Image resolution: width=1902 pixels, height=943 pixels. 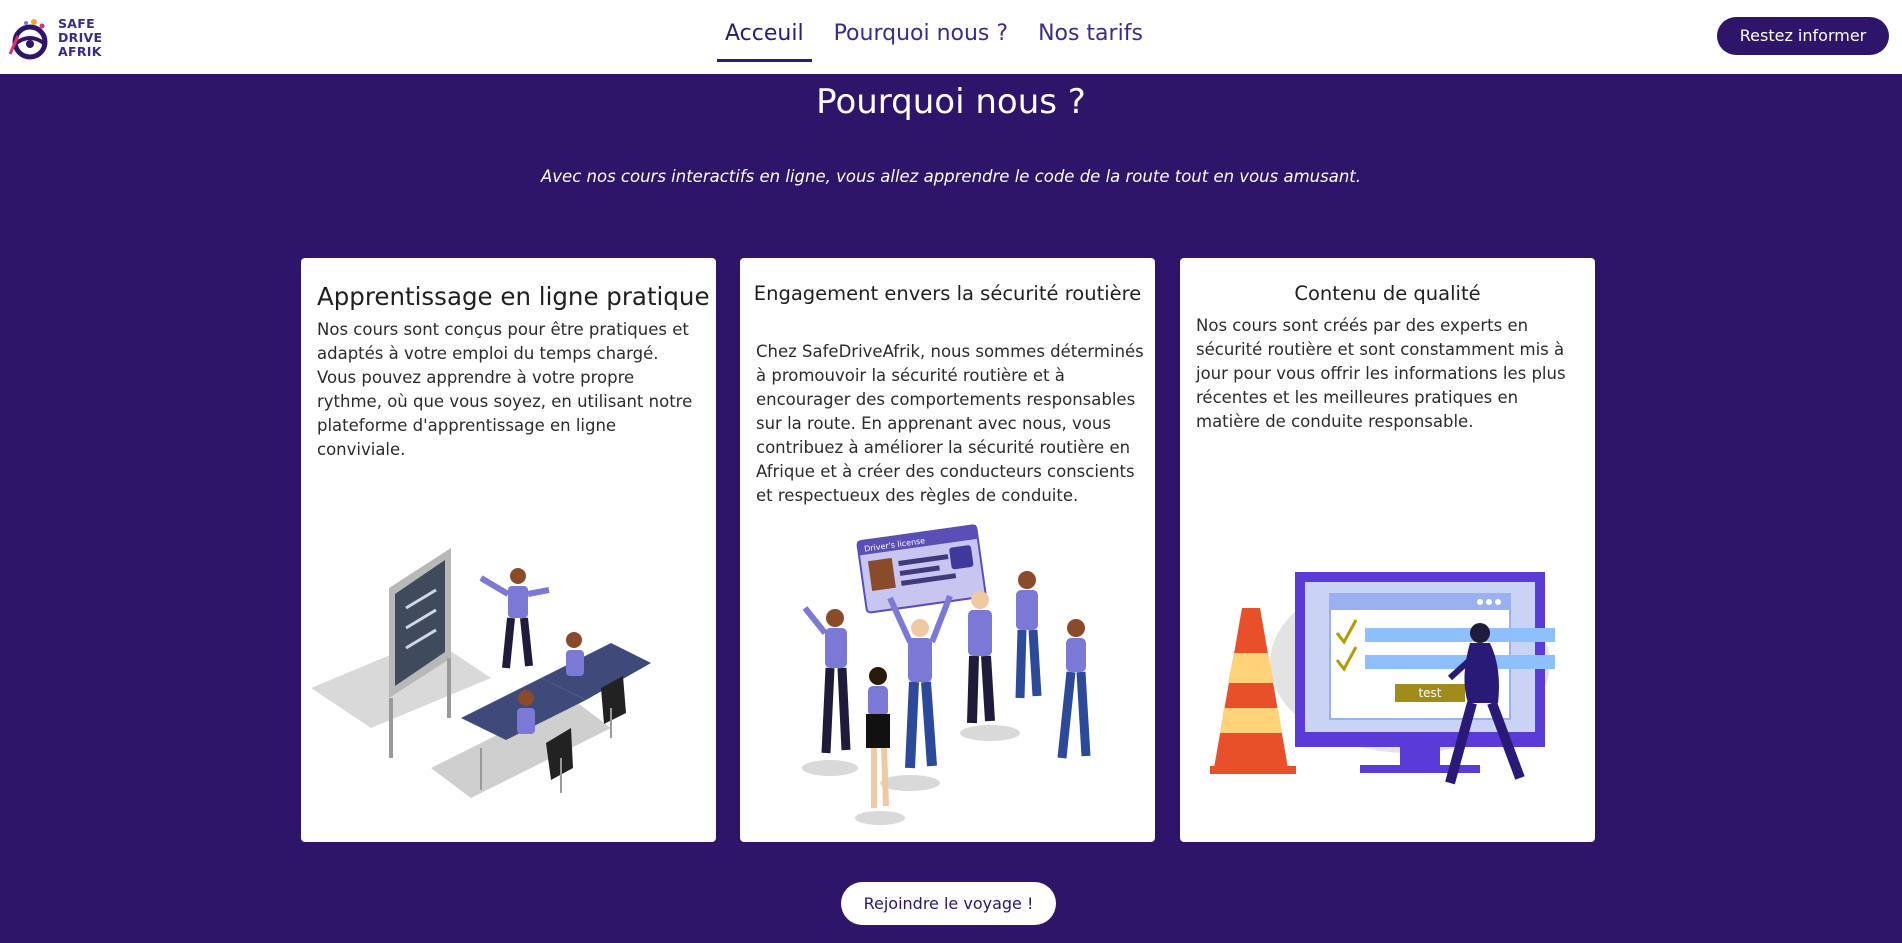 What do you see at coordinates (481, 673) in the screenshot?
I see `classroom-illustration` at bounding box center [481, 673].